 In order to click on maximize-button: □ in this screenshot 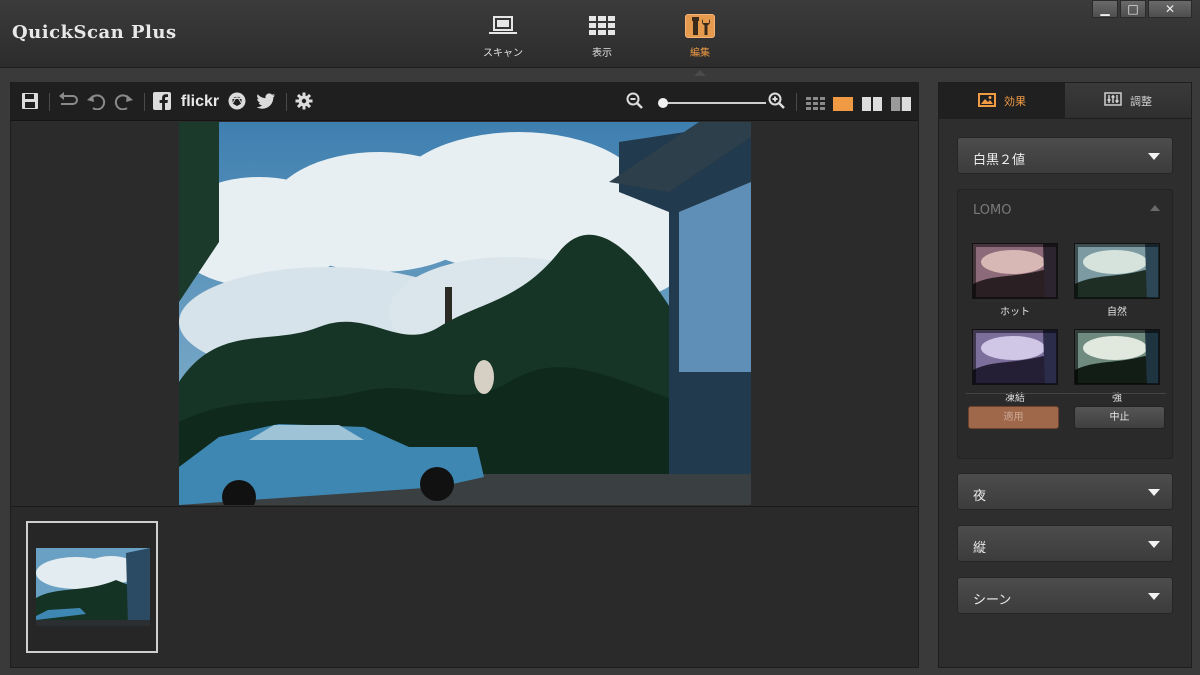, I will do `click(1133, 9)`.